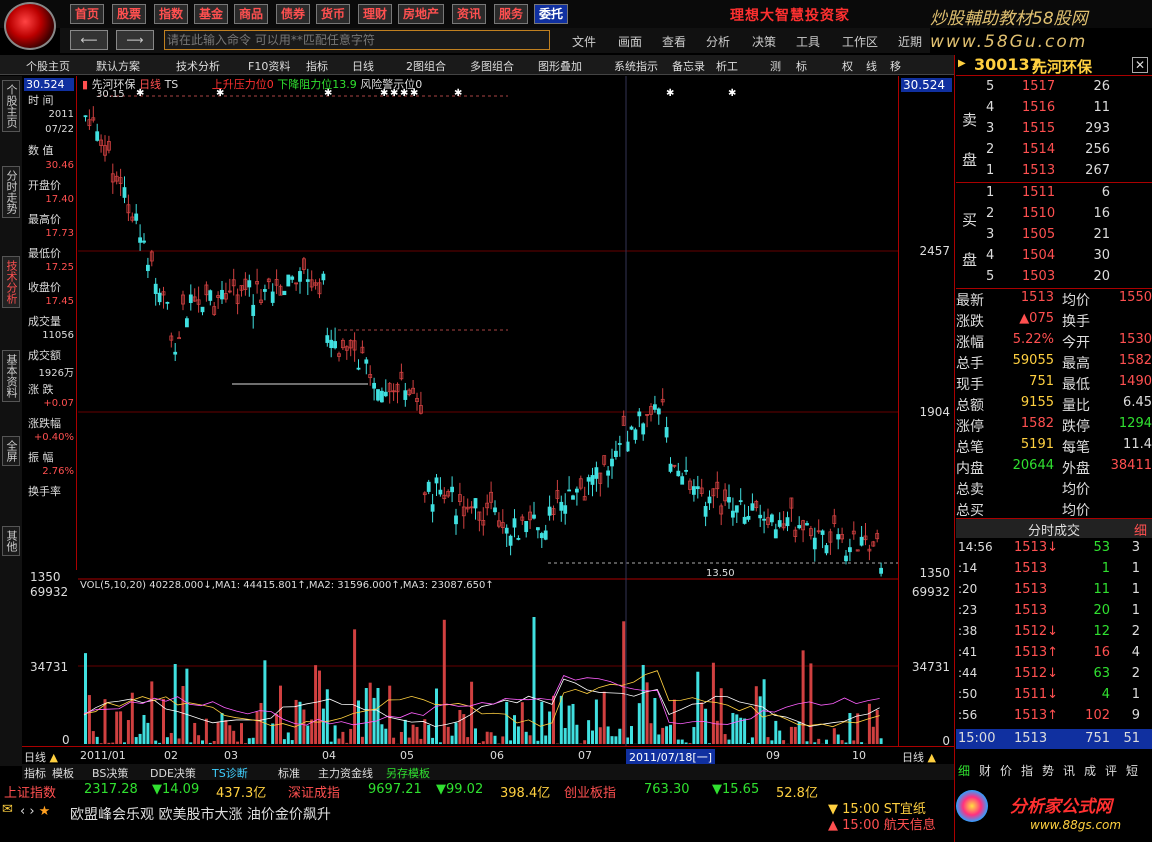 This screenshot has width=1152, height=842. Describe the element at coordinates (1038, 255) in the screenshot. I see `buy-price-4: 1504` at that location.